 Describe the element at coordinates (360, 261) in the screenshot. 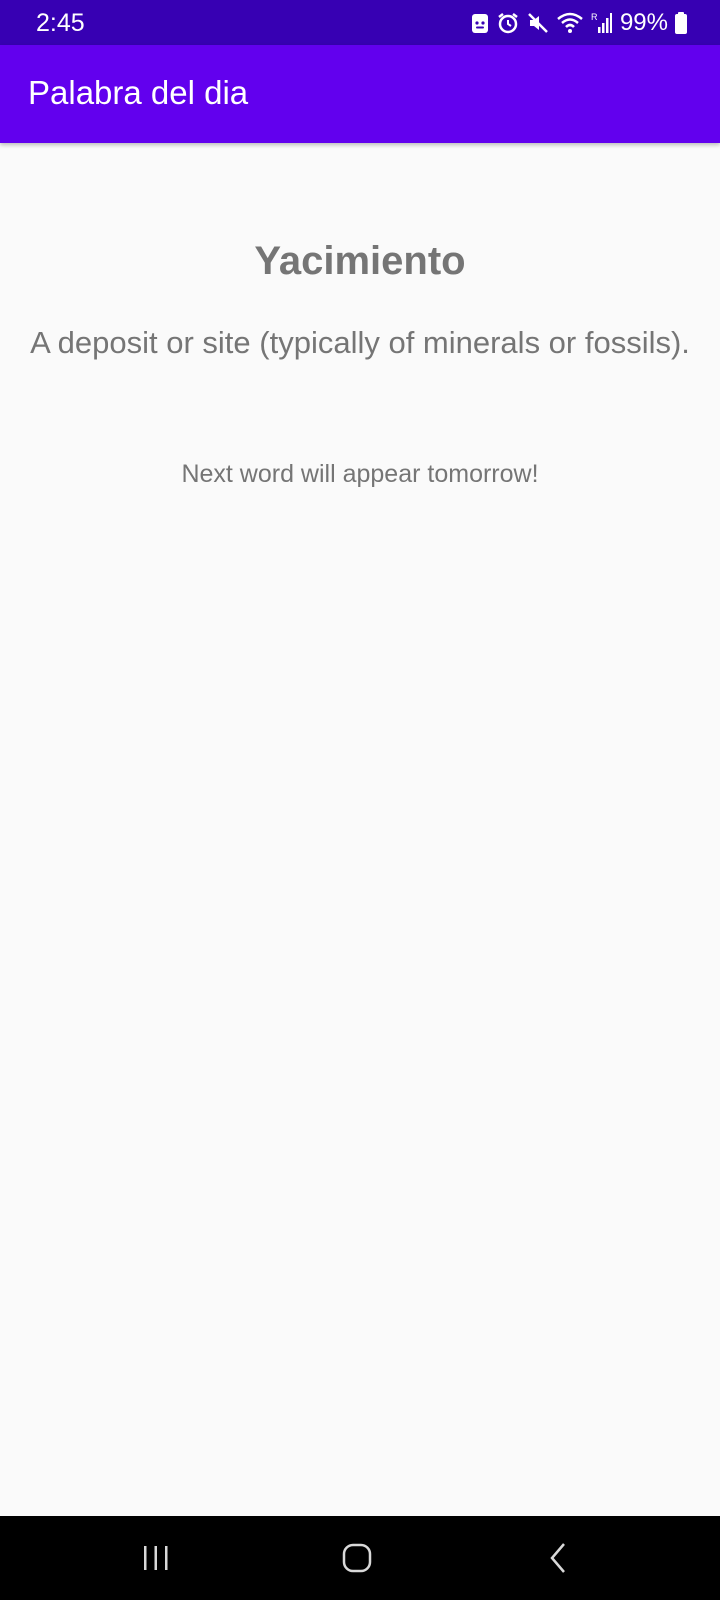

I see `word-of-the-day: Yacimiento` at that location.